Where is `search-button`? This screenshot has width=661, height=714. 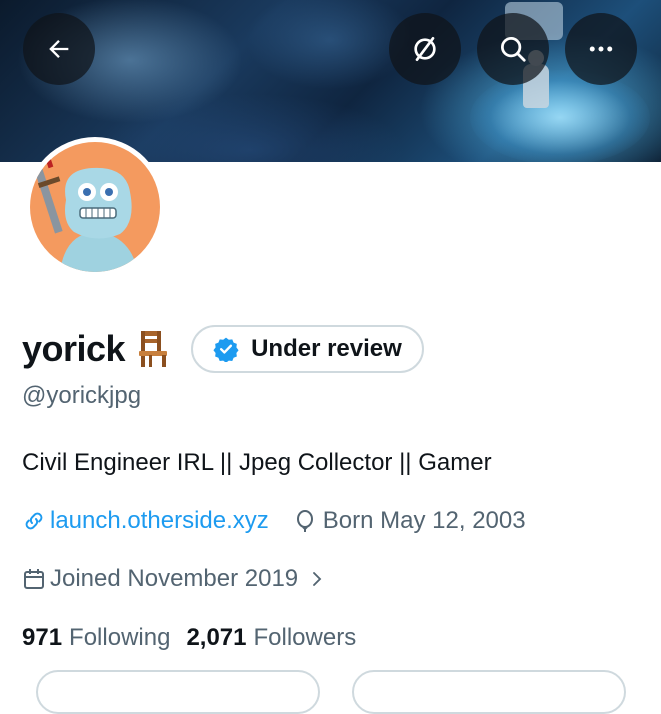 search-button is located at coordinates (513, 49).